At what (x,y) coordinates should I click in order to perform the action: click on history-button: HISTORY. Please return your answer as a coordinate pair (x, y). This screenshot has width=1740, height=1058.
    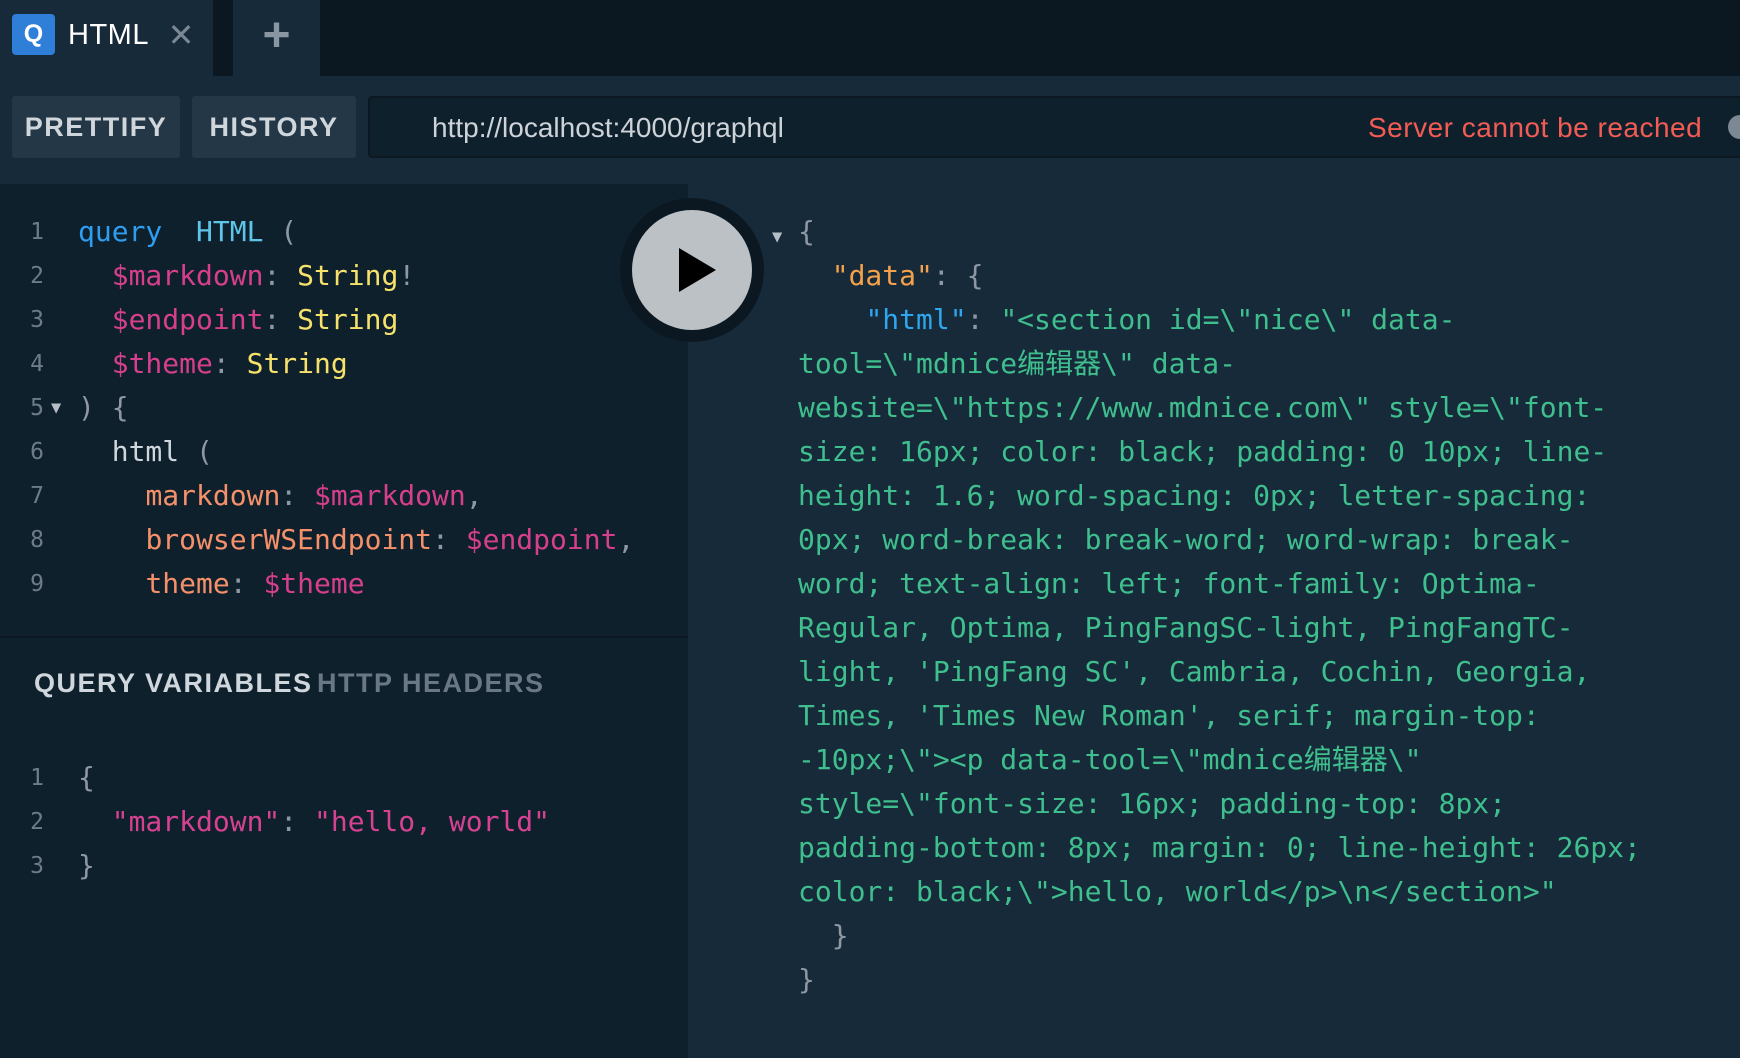
    Looking at the image, I should click on (274, 127).